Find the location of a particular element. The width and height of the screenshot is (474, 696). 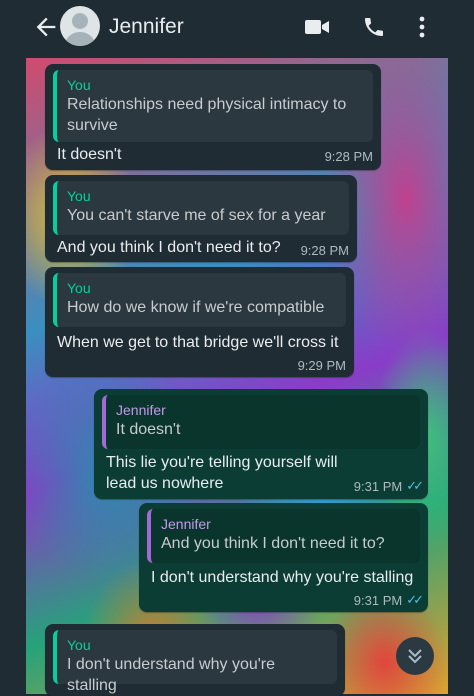

message-time: 9:29 PM is located at coordinates (322, 365).